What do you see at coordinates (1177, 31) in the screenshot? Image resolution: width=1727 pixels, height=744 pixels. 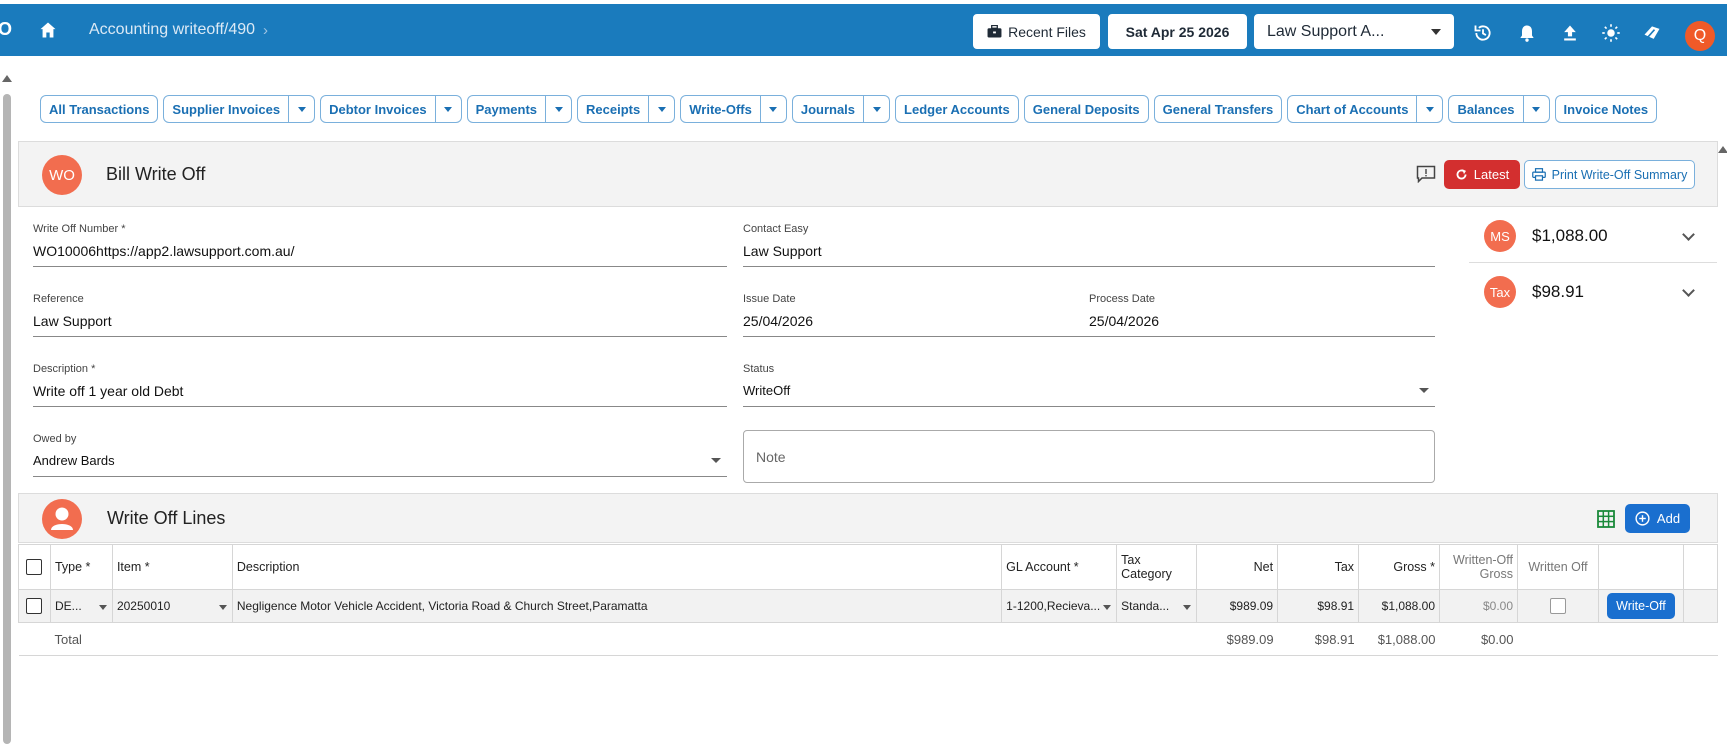 I see `date-button: Sat Apr 25 2026` at bounding box center [1177, 31].